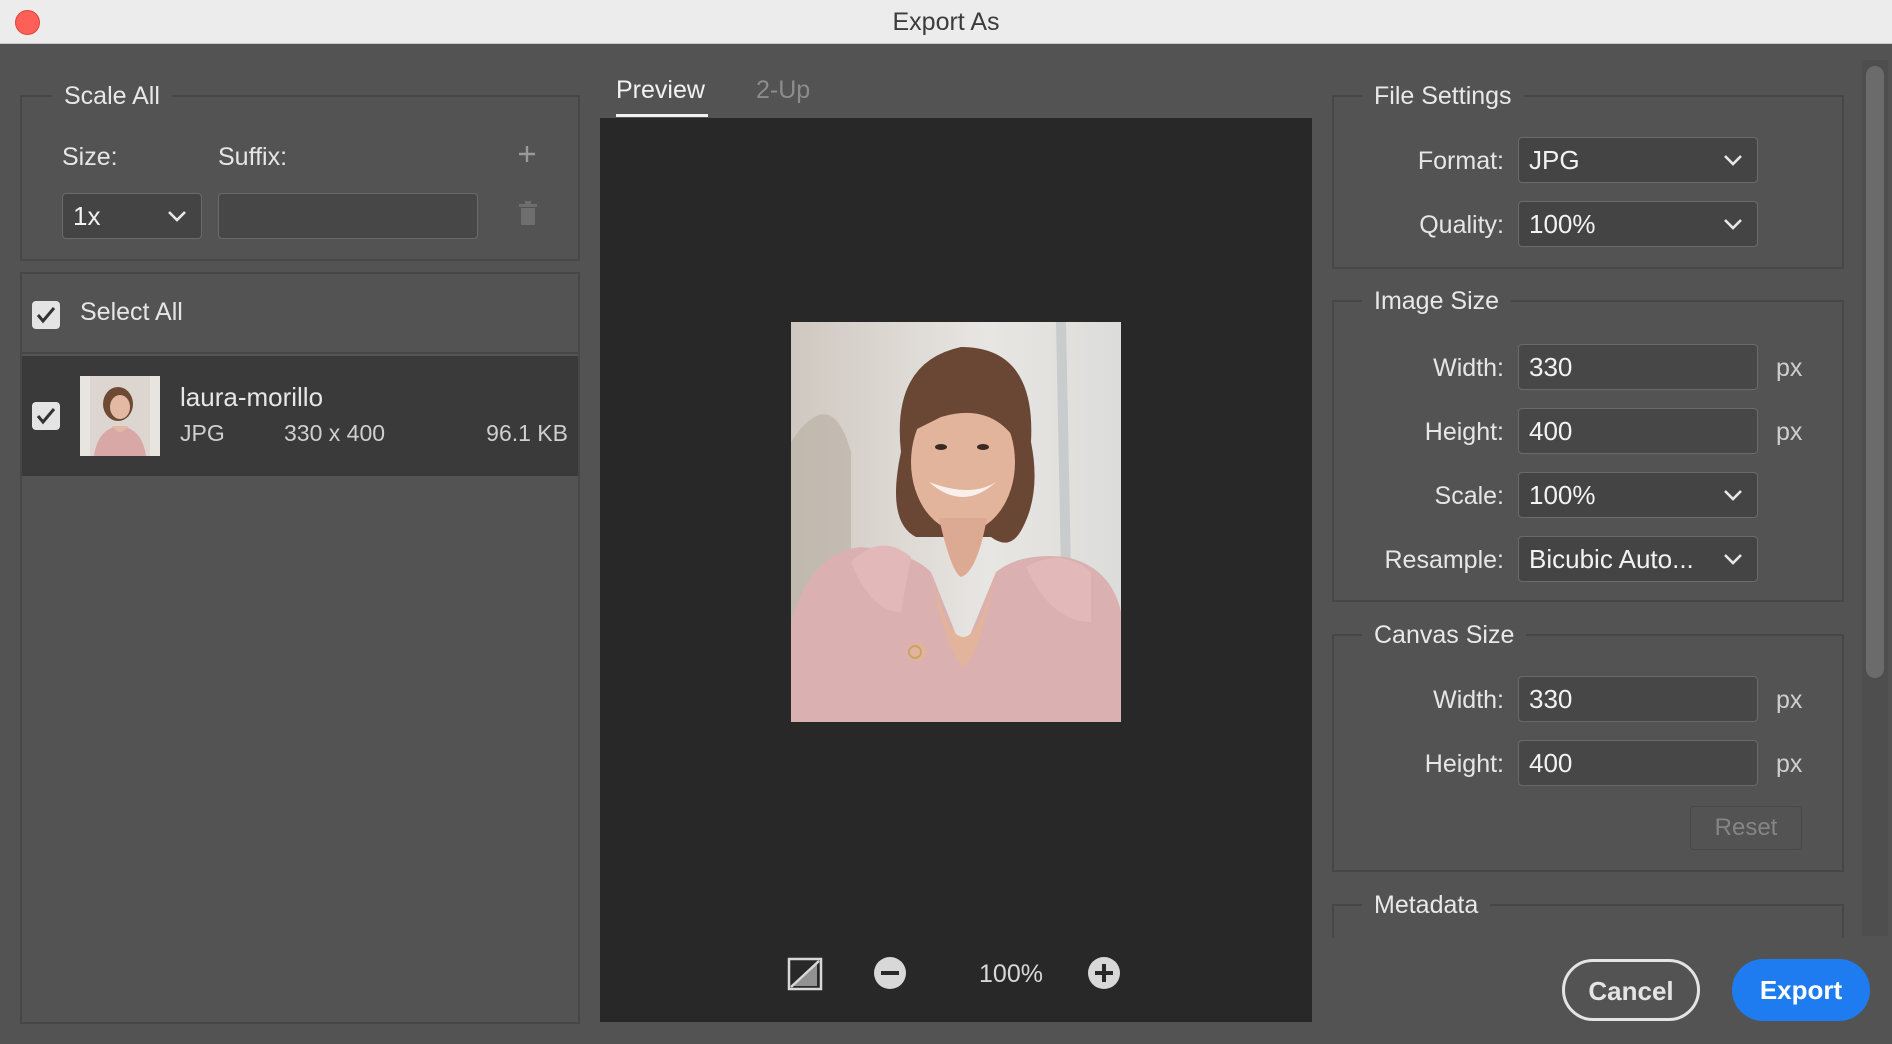 The height and width of the screenshot is (1044, 1892). Describe the element at coordinates (46, 315) in the screenshot. I see `select-all-checkbox` at that location.